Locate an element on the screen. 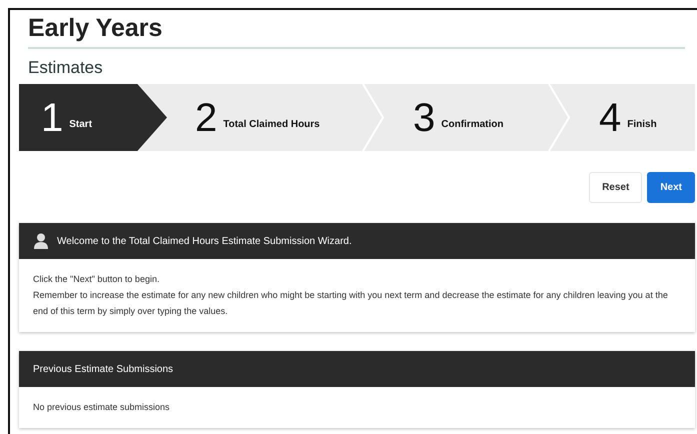  panel-text: No previous estimate submissions is located at coordinates (102, 407).